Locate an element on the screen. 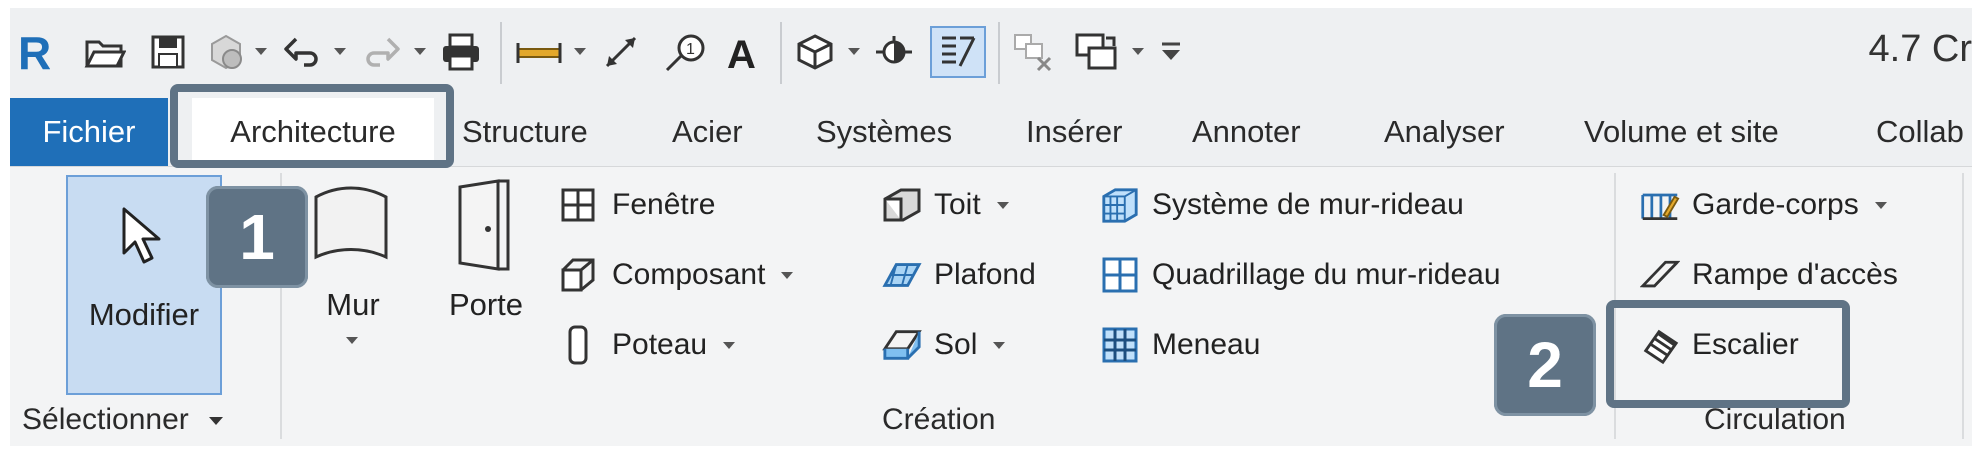 This screenshot has height=462, width=1978. svg-text: 1 is located at coordinates (690, 49).